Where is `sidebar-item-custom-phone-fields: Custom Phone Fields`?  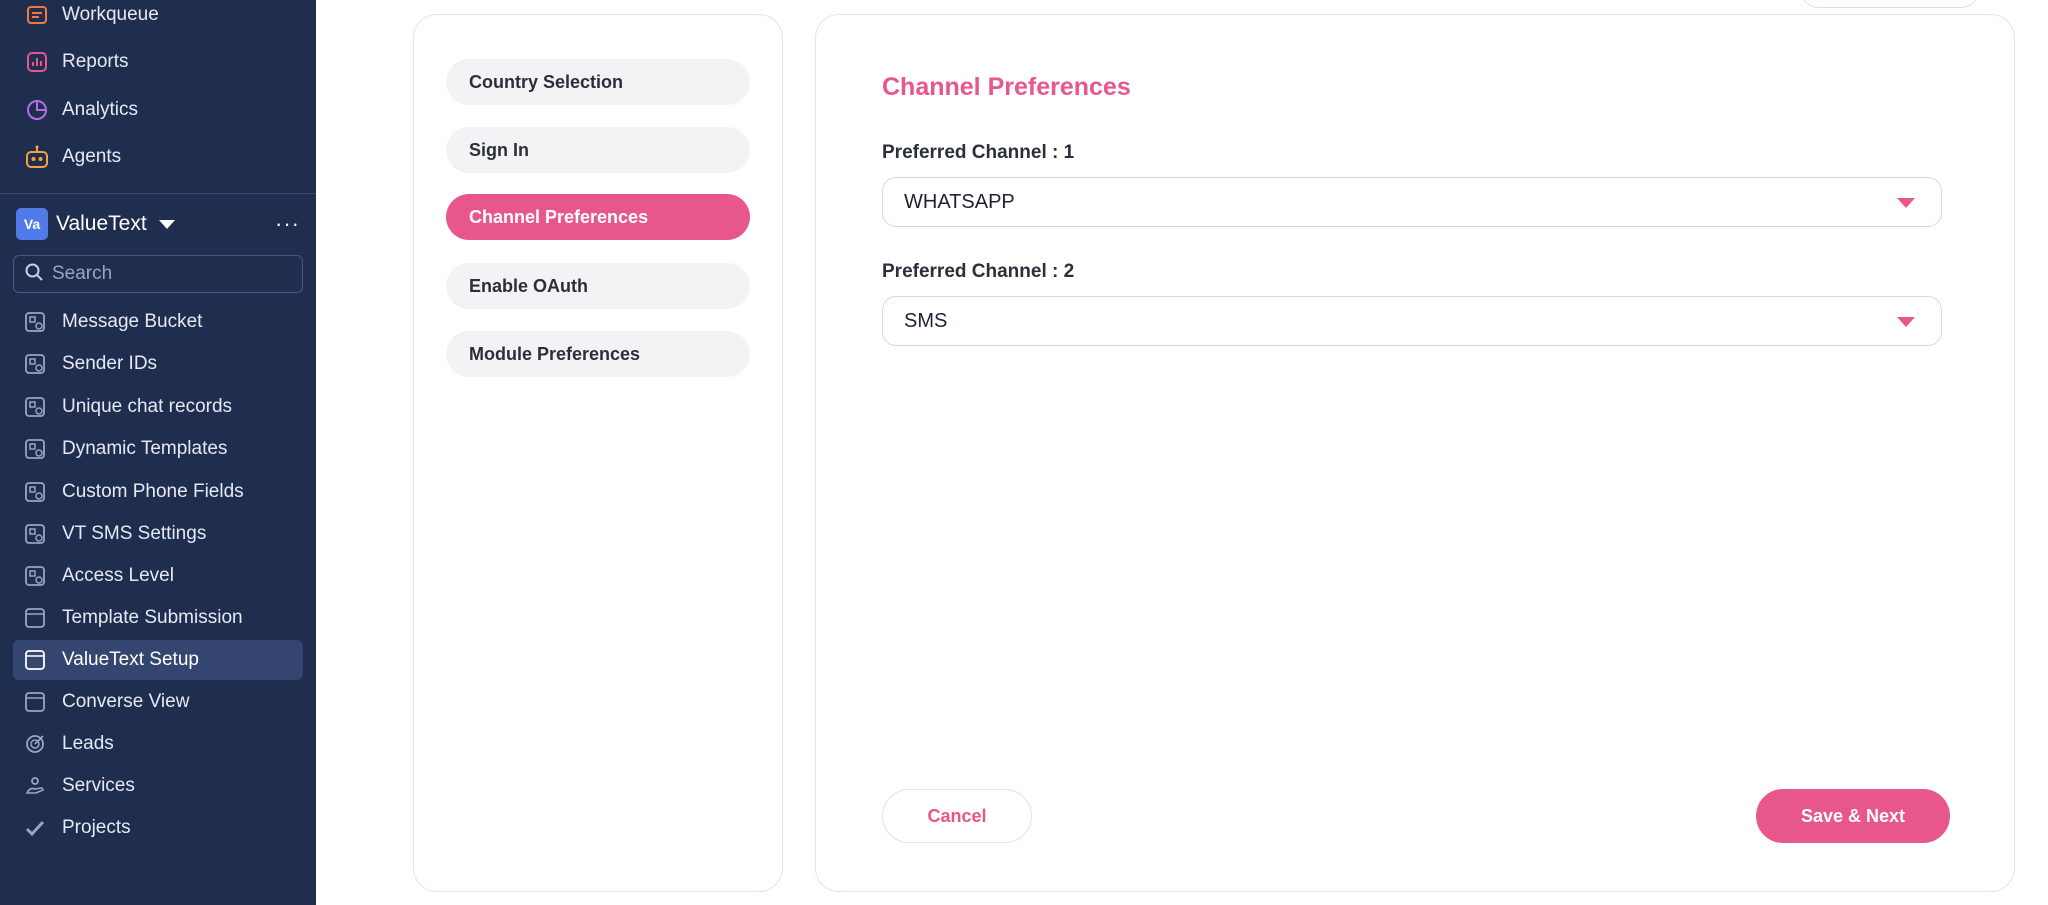
sidebar-item-custom-phone-fields: Custom Phone Fields is located at coordinates (158, 492).